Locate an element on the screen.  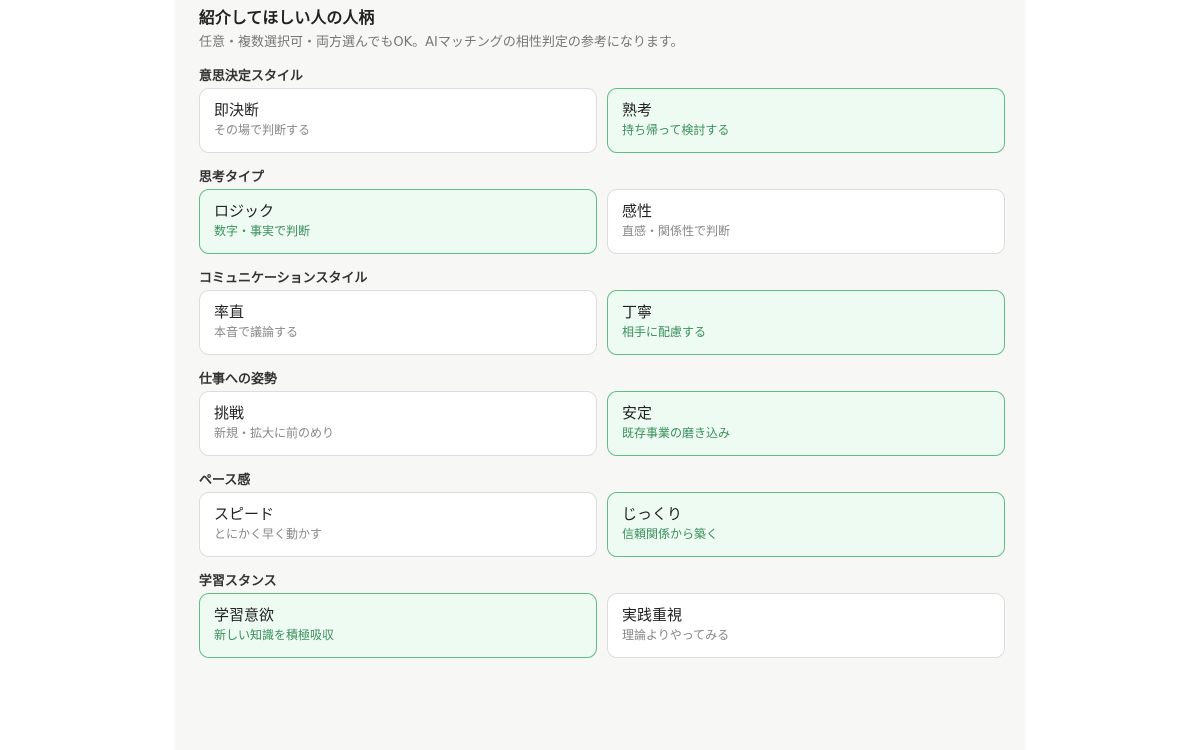
option-title: 感性 is located at coordinates (637, 211).